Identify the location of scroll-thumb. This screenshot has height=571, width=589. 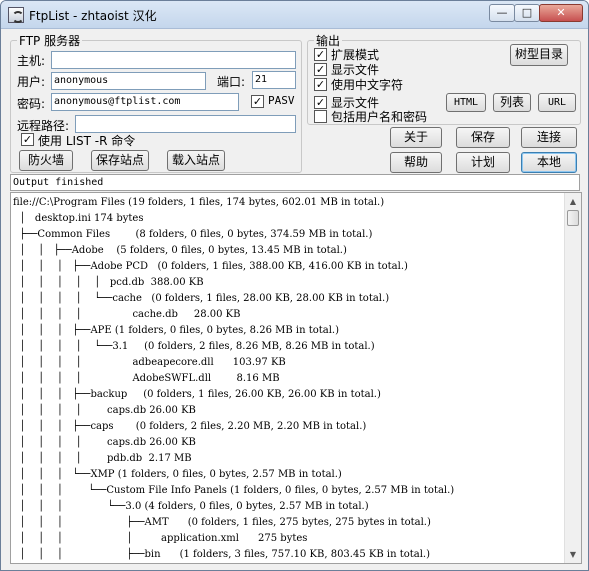
(573, 218).